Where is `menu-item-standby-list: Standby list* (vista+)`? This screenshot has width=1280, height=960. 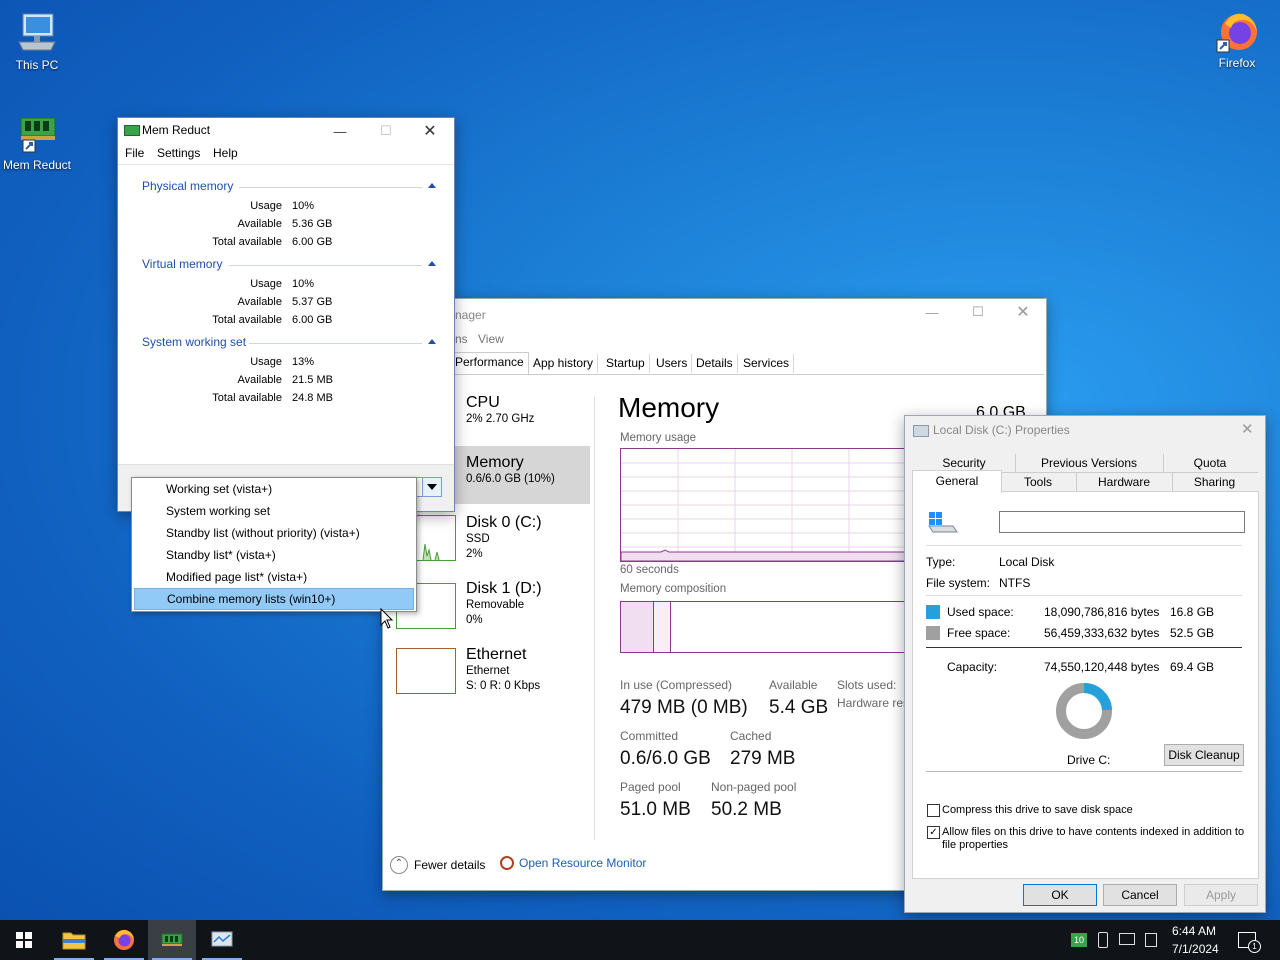 menu-item-standby-list: Standby list* (vista+) is located at coordinates (274, 555).